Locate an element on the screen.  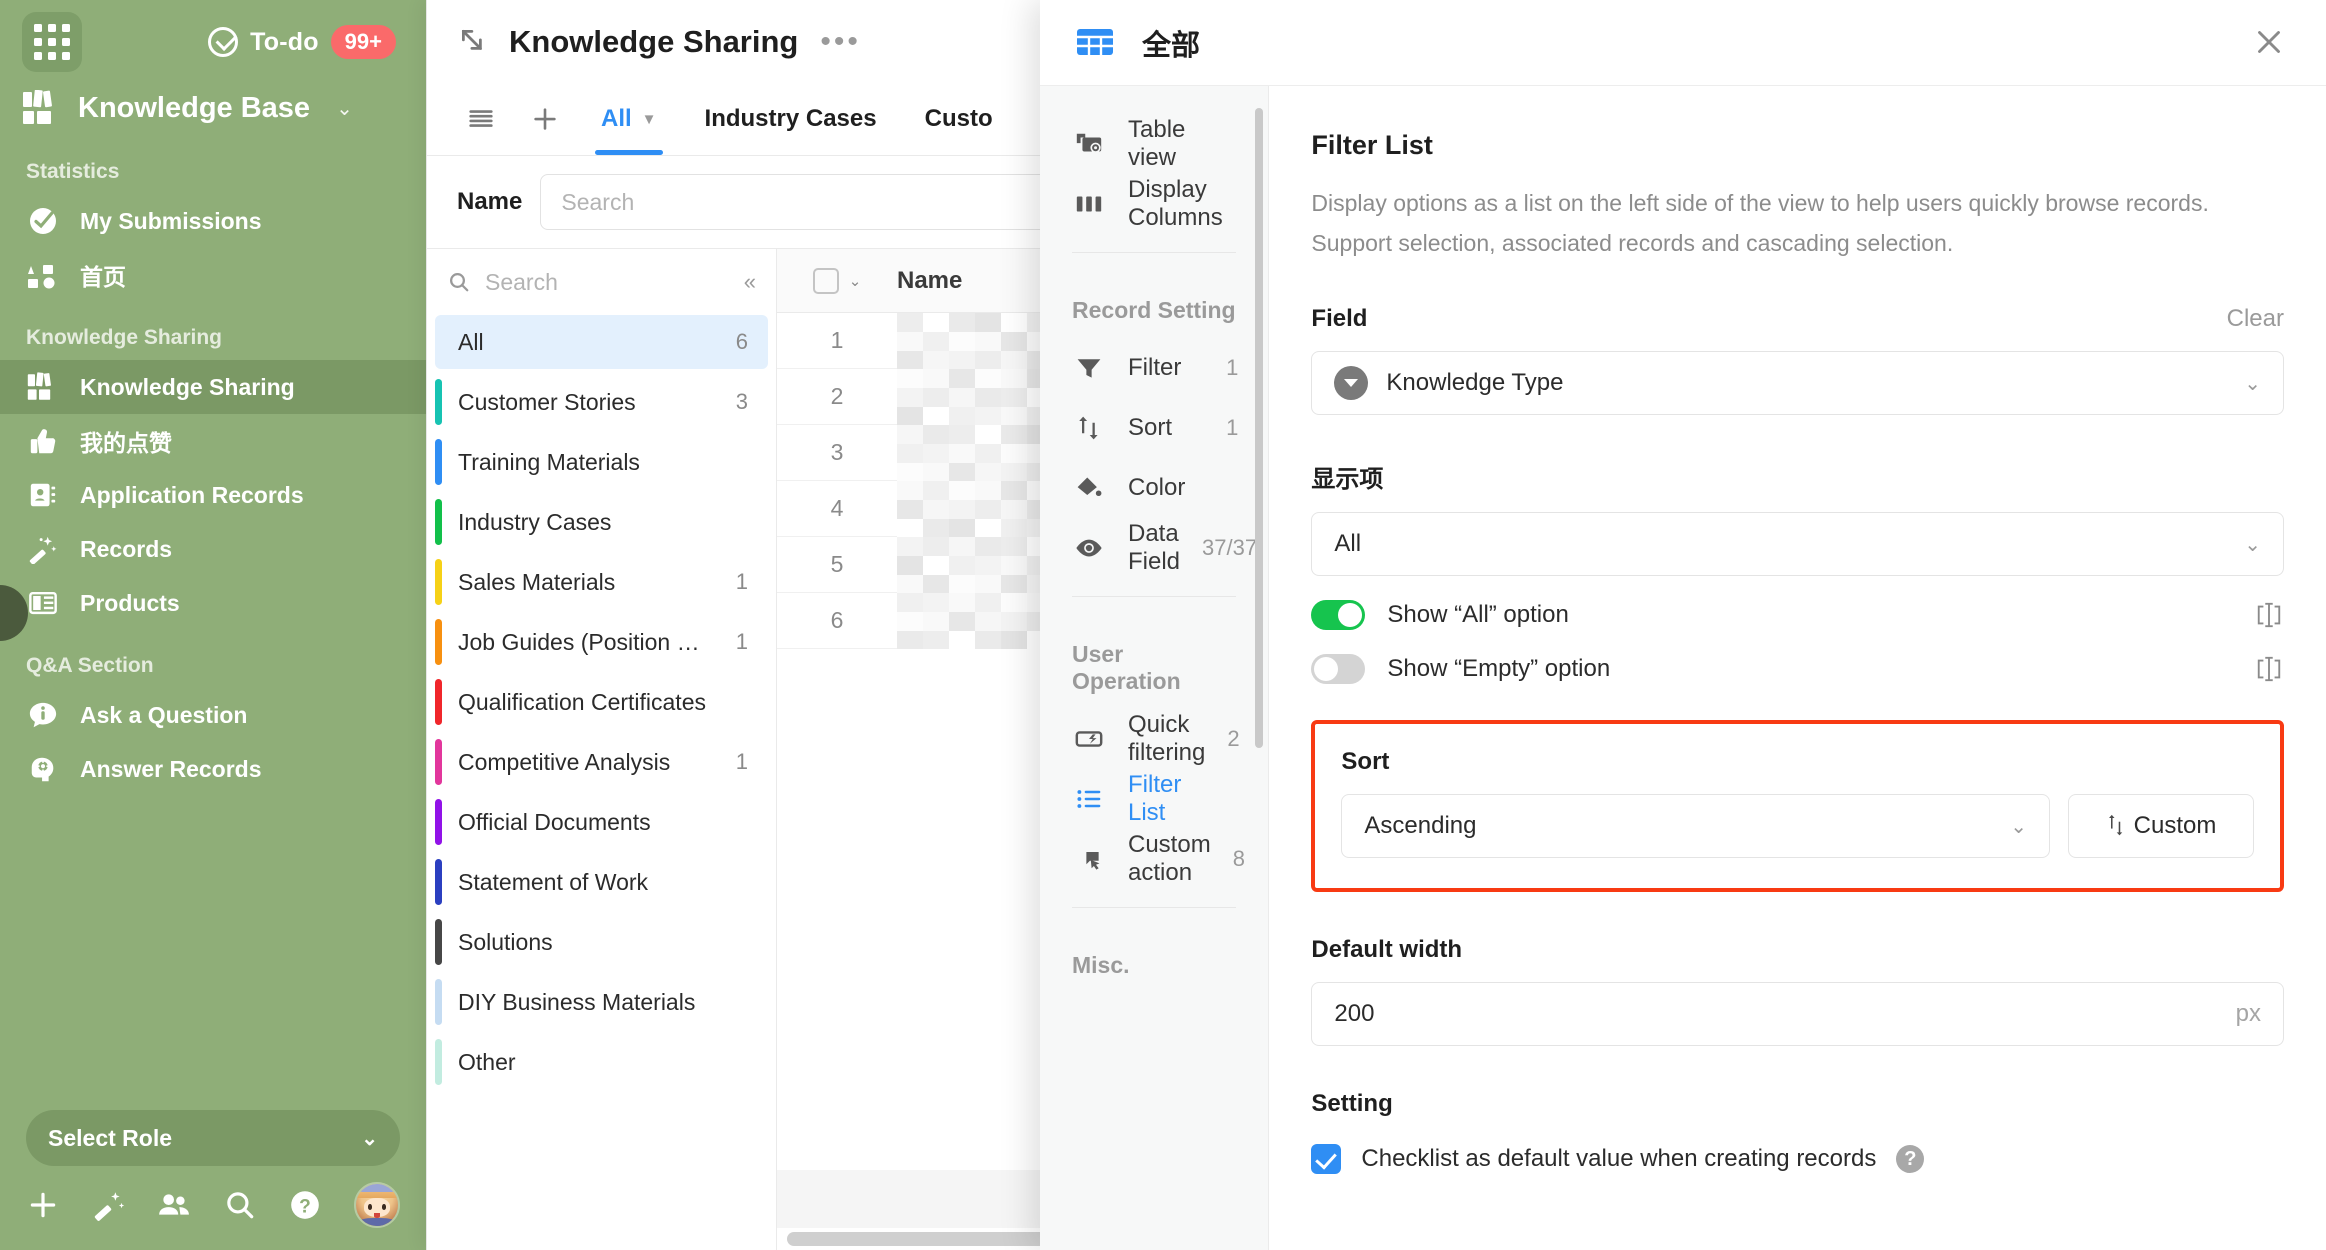
todo-button: To-do 99+ is located at coordinates (306, 42).